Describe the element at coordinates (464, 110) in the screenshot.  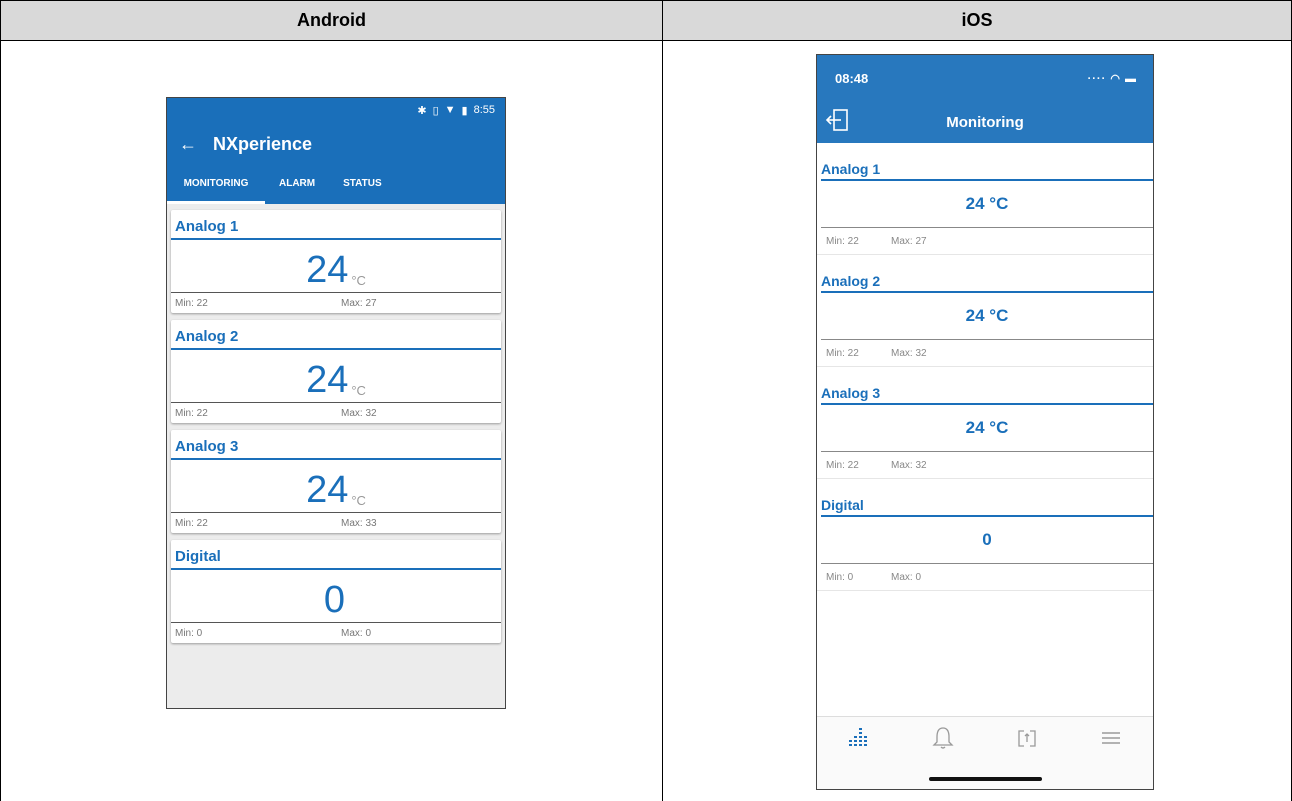
I see `battery-icon: ▮` at that location.